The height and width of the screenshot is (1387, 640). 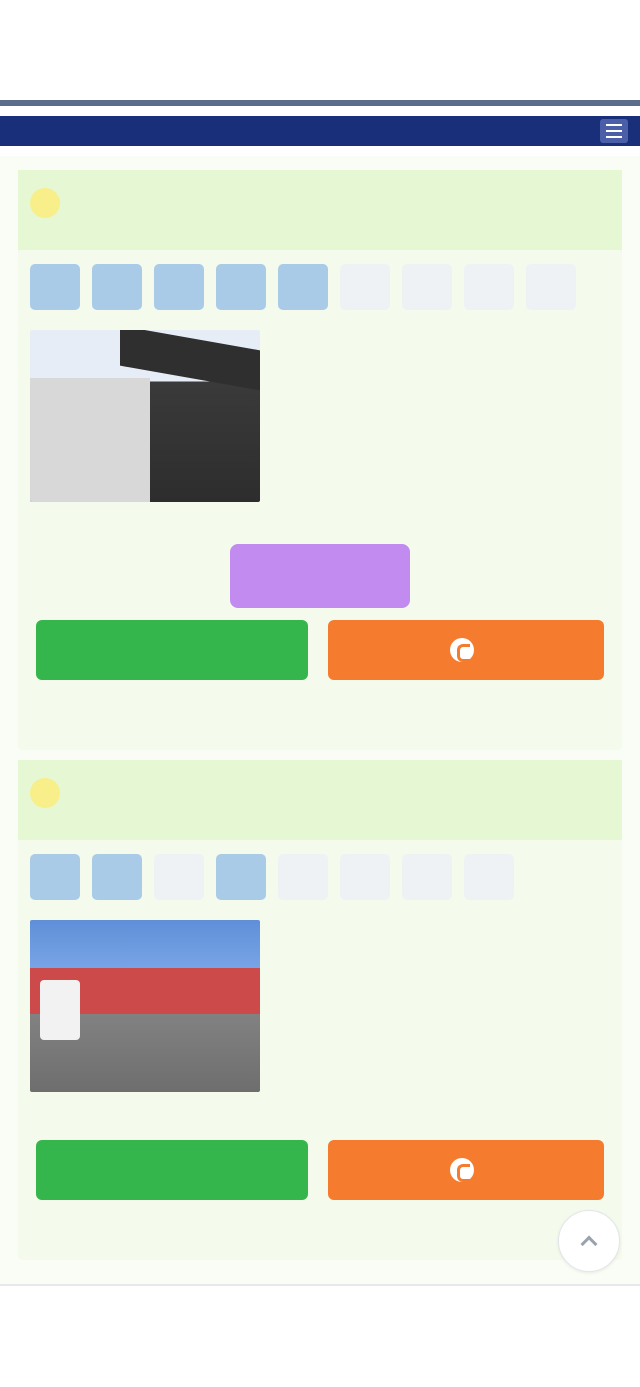 I want to click on hamburger-icon, so click(x=614, y=131).